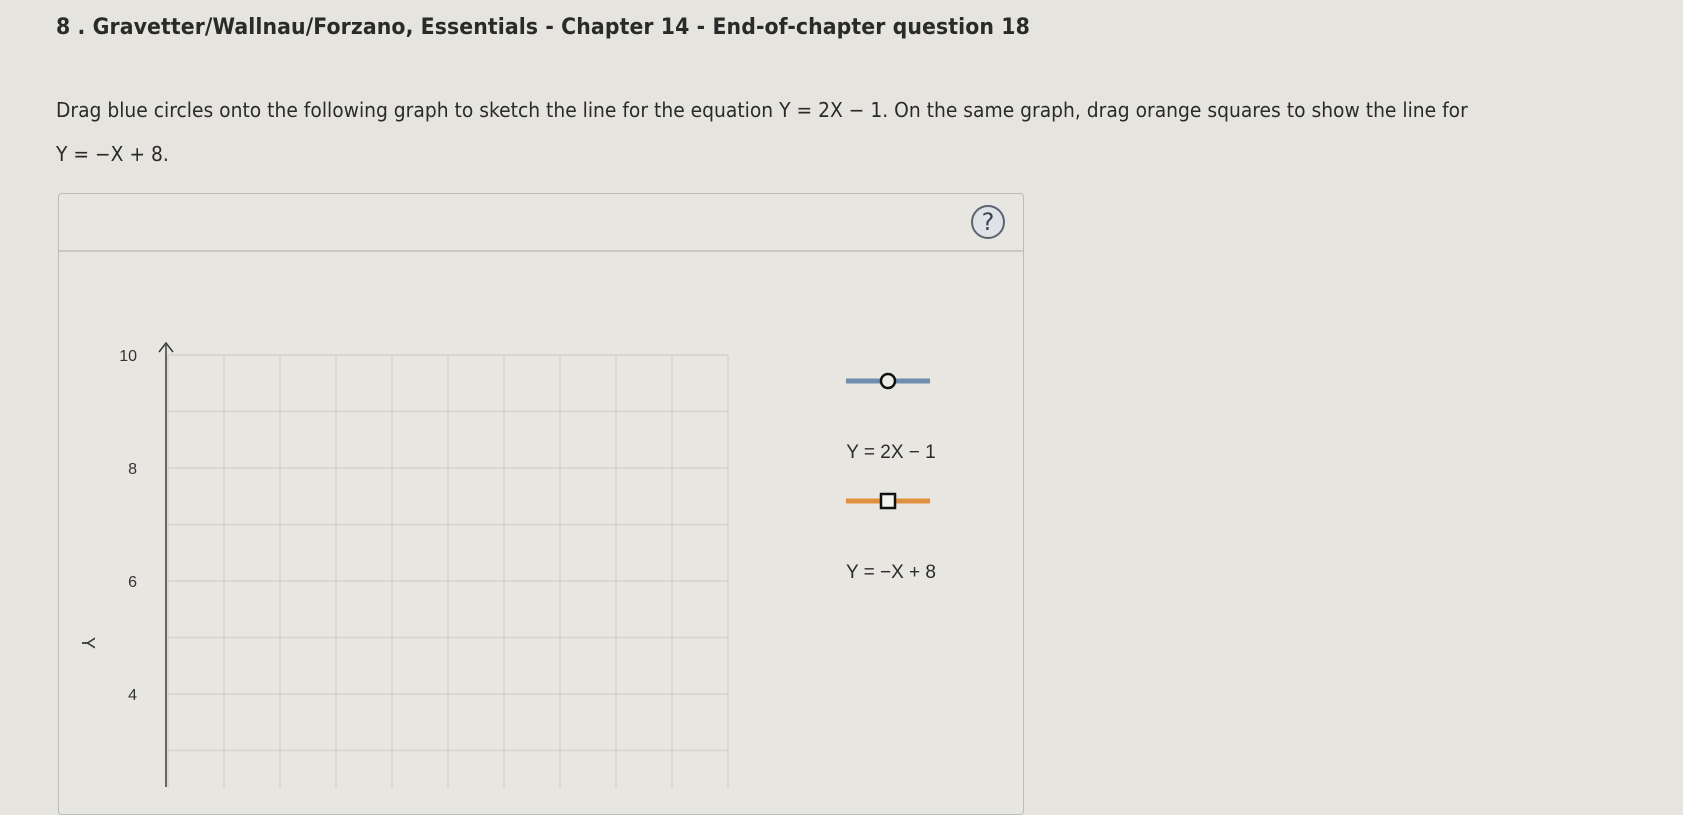  I want to click on orange-square-tool, so click(888, 501).